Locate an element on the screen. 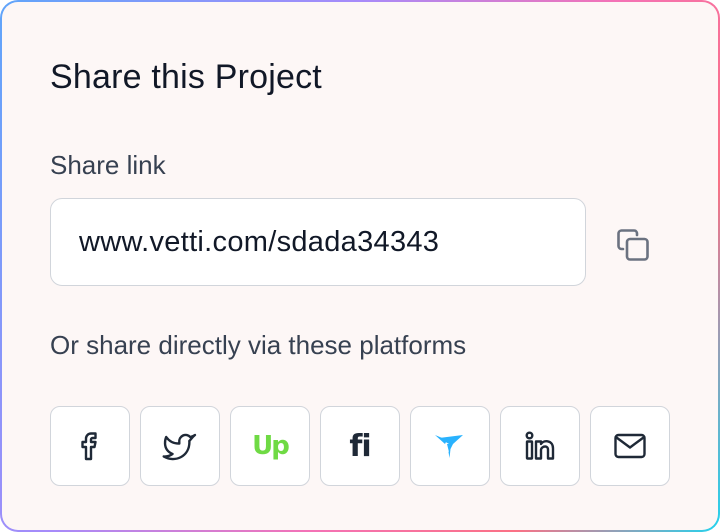 Image resolution: width=720 pixels, height=532 pixels. copy-link-button is located at coordinates (633, 247).